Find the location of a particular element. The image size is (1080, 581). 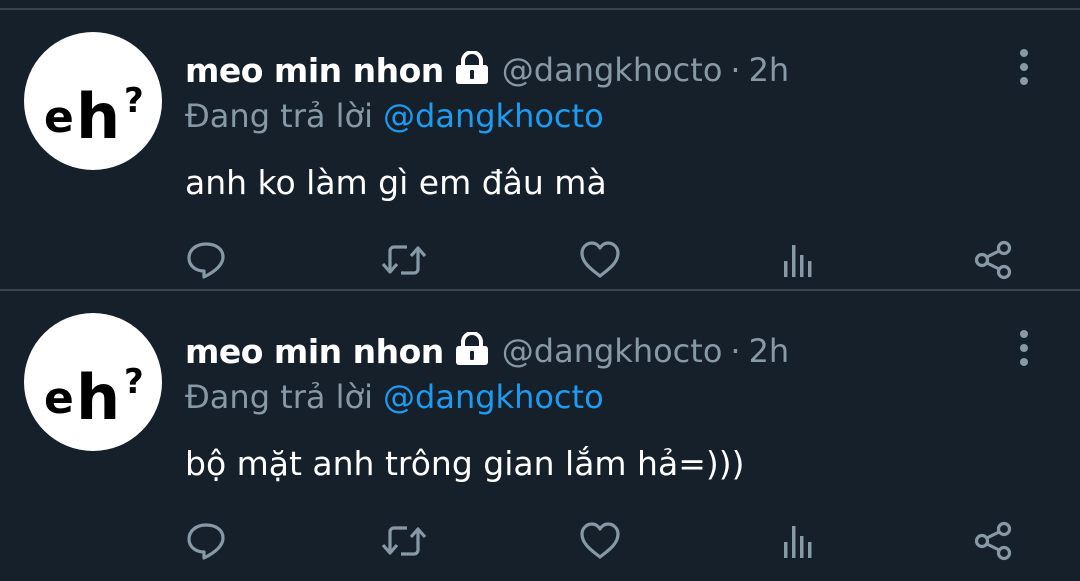

tweet-text: bộ mặt anh trông gian lắm hả=))) is located at coordinates (465, 463).